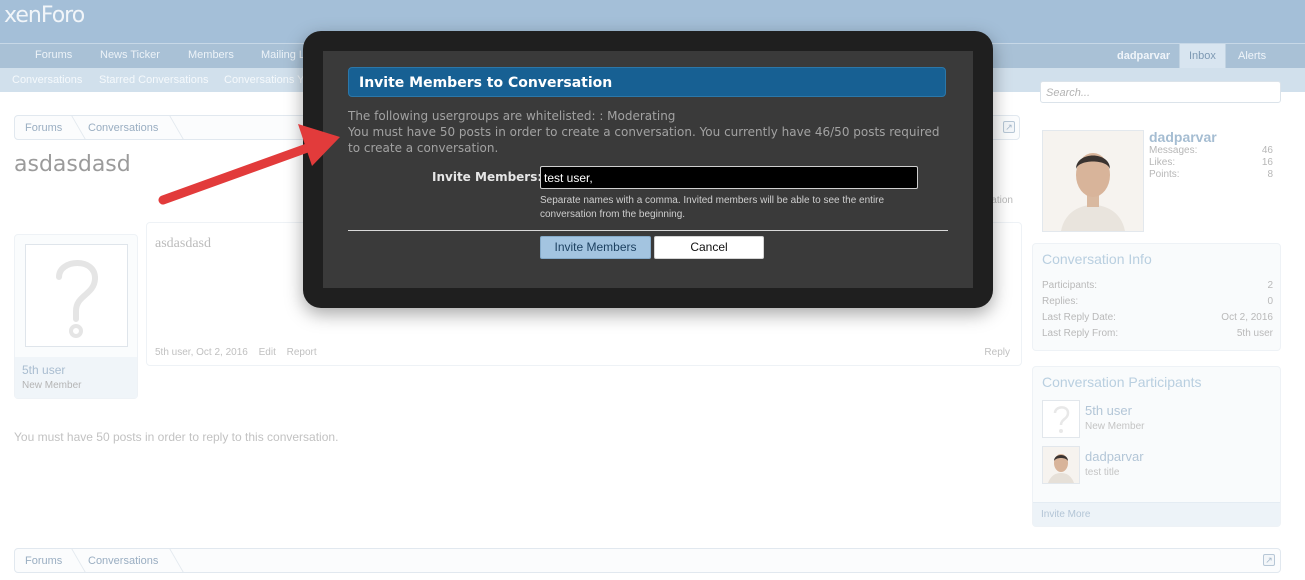 Image resolution: width=1305 pixels, height=580 pixels. What do you see at coordinates (201, 352) in the screenshot?
I see `post-author-date: 5th user, Oct 2, 2016` at bounding box center [201, 352].